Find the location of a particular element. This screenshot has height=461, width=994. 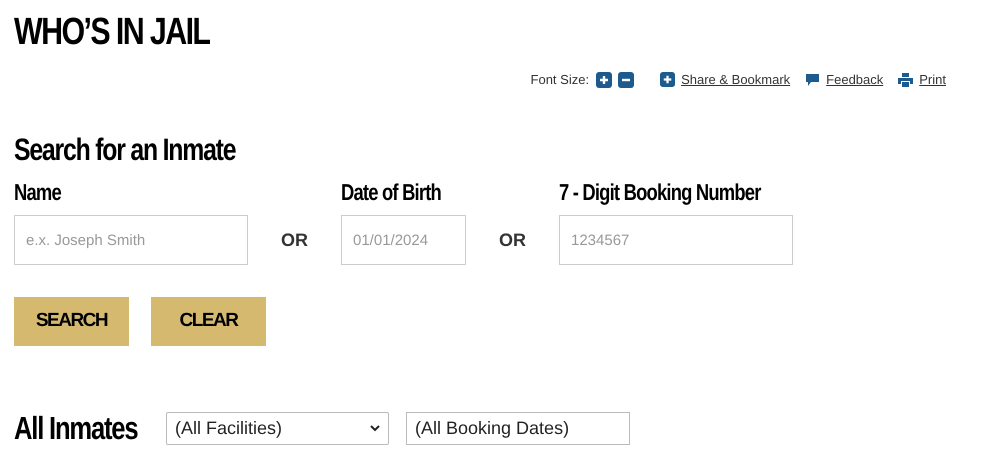

toolbar-link: Print is located at coordinates (932, 80).